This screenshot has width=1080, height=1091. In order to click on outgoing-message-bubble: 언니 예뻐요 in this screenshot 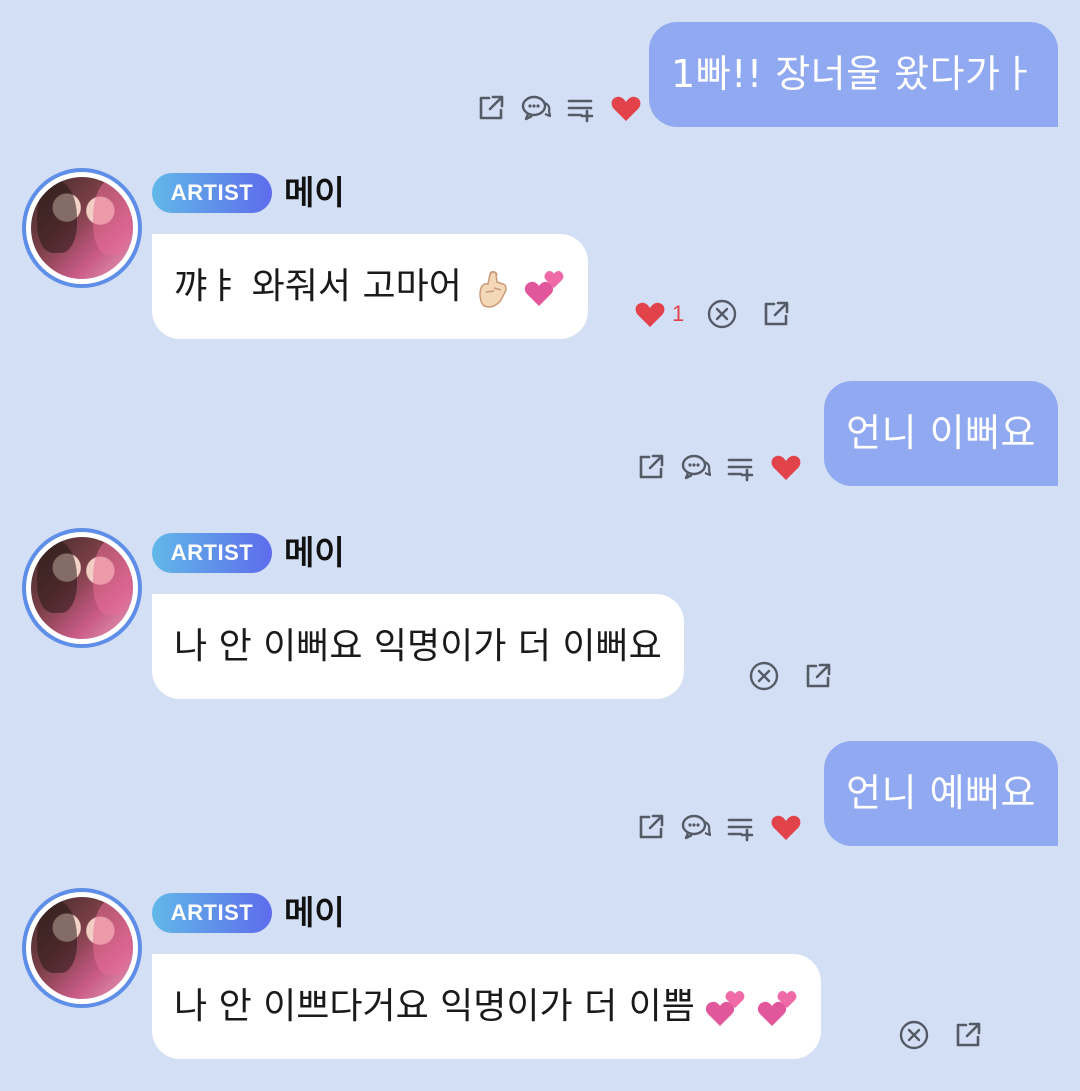, I will do `click(941, 793)`.